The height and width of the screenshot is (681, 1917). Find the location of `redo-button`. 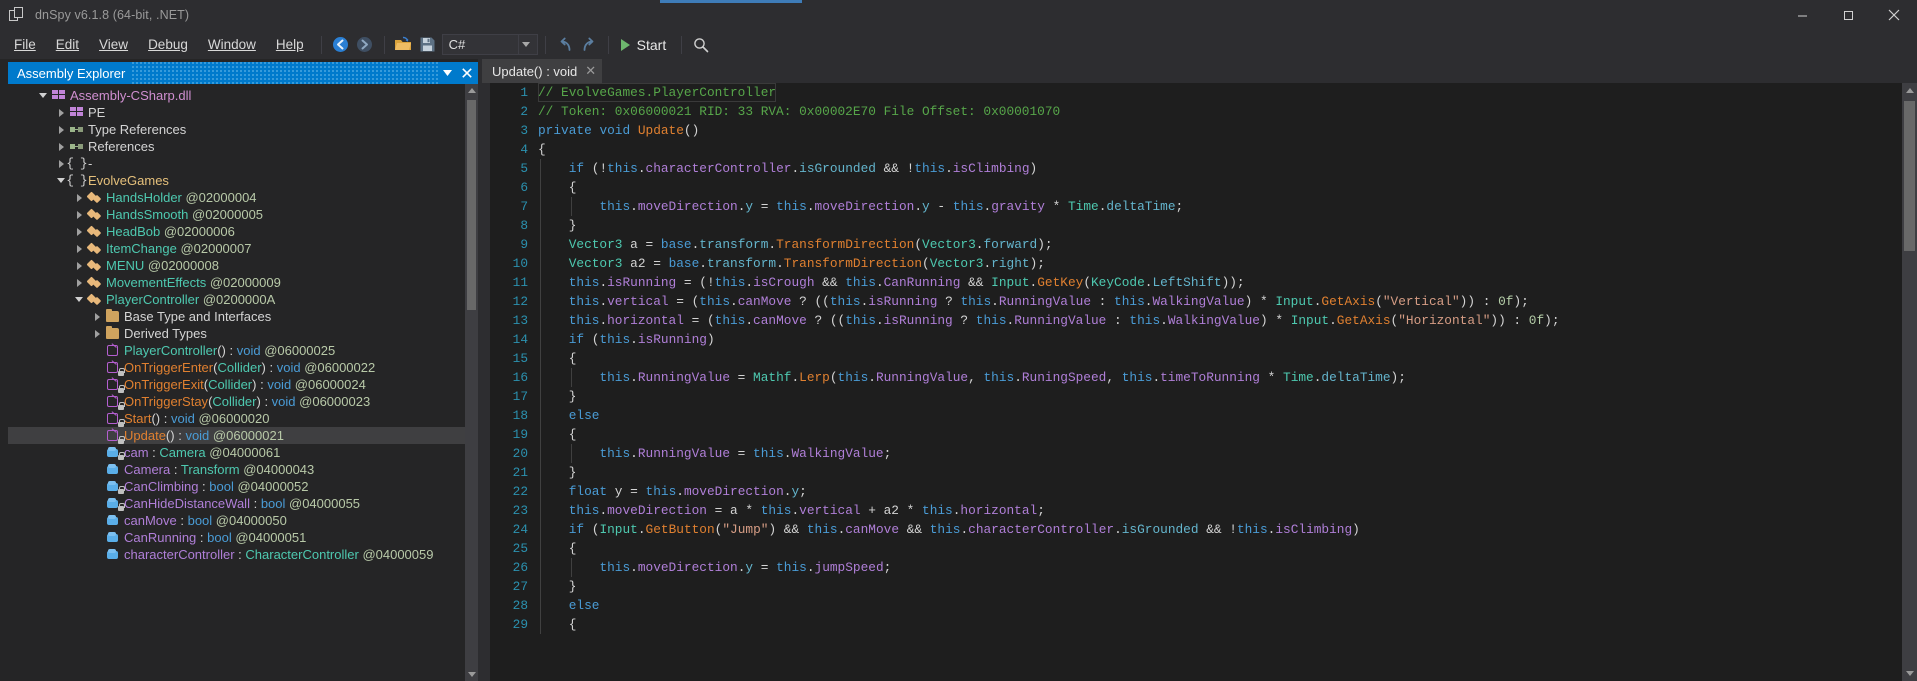

redo-button is located at coordinates (589, 45).